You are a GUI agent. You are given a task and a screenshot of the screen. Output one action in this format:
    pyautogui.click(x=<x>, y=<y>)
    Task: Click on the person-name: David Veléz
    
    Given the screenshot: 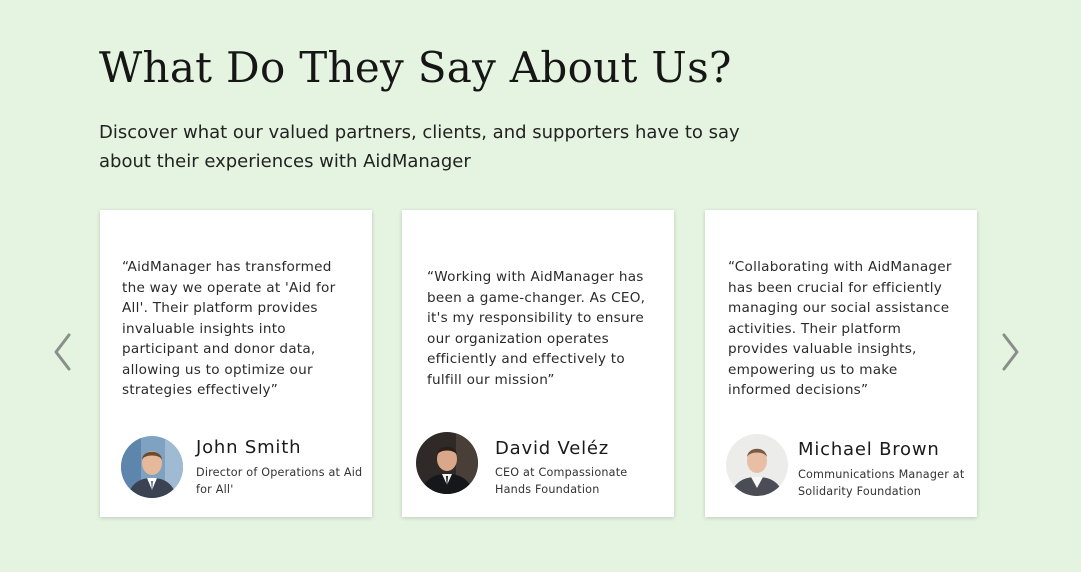 What is the action you would take?
    pyautogui.click(x=552, y=448)
    